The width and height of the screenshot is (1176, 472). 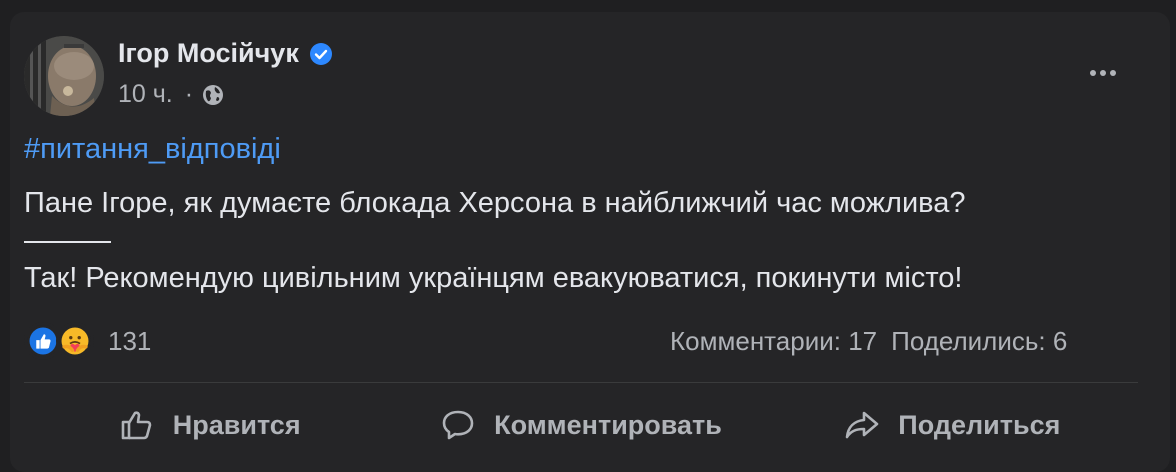 I want to click on post-actions: Нравится Комментировать Поделиться, so click(x=581, y=425).